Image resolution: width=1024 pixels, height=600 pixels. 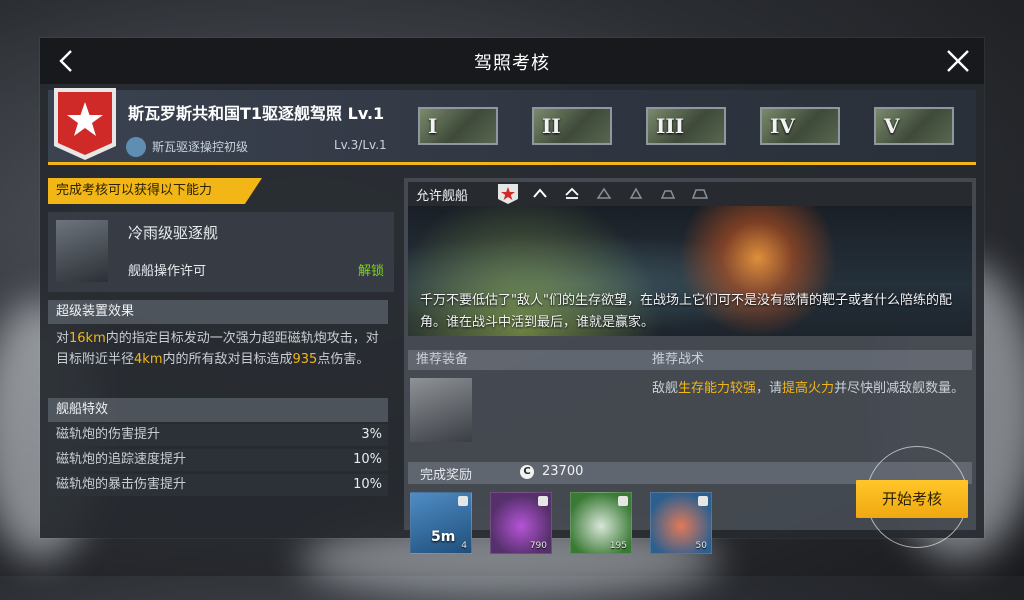 I want to click on tier-tab-2: II, so click(x=572, y=126).